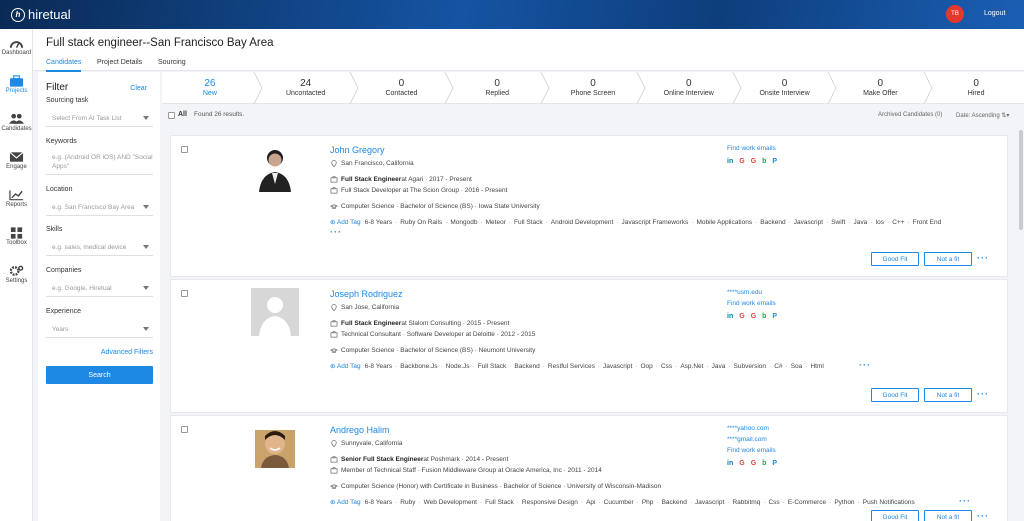  I want to click on stage-online-interview: 0 Online Interview, so click(689, 88).